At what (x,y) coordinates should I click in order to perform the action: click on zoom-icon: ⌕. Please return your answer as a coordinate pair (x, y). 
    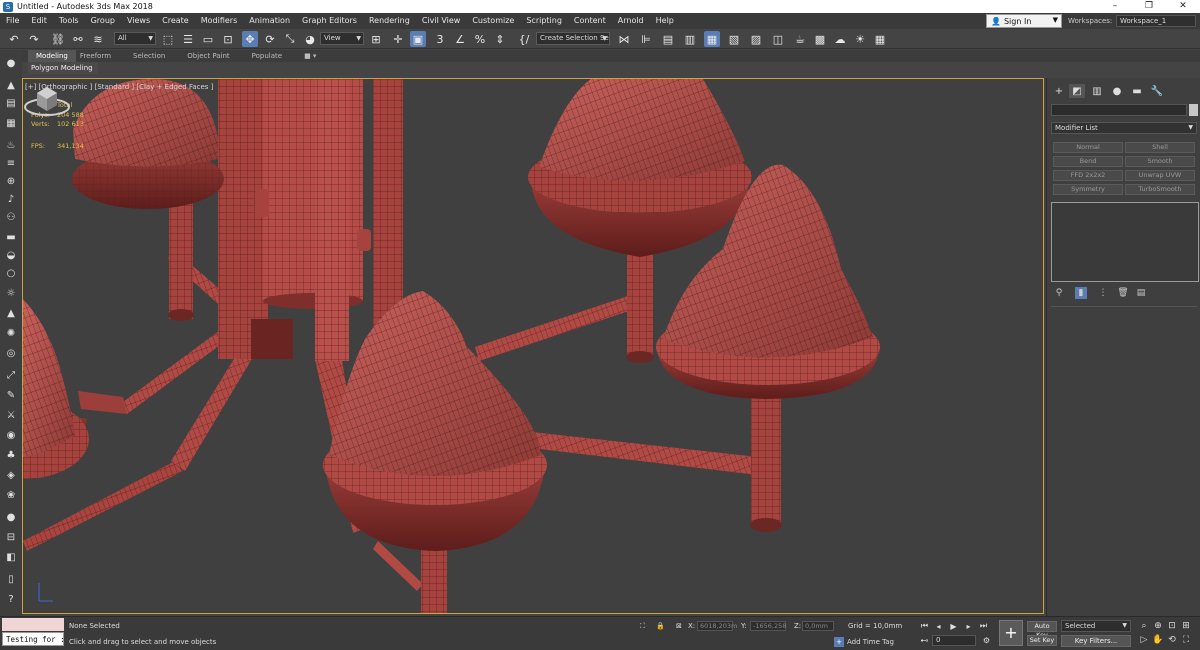
    Looking at the image, I should click on (1144, 626).